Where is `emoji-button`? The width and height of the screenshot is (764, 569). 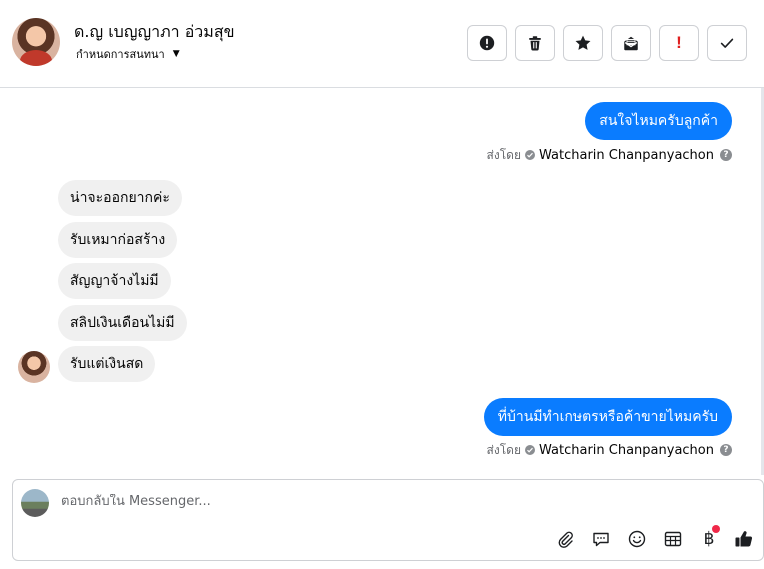
emoji-button is located at coordinates (637, 539).